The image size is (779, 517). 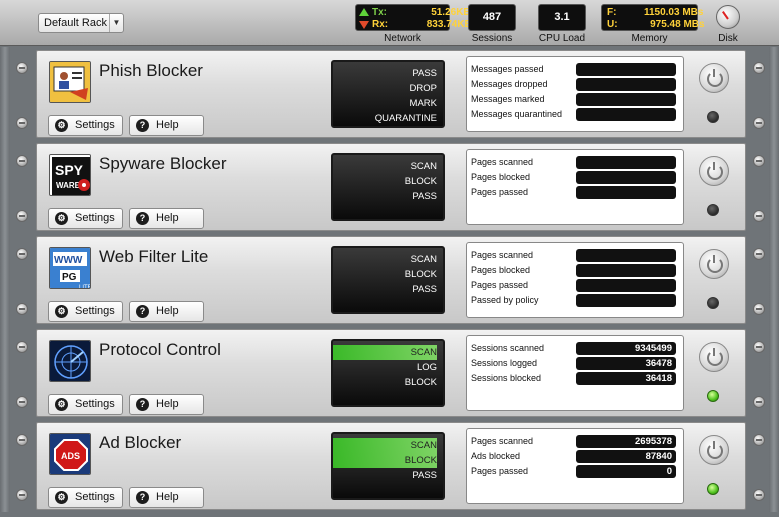 What do you see at coordinates (649, 38) in the screenshot?
I see `memory-label: Memory` at bounding box center [649, 38].